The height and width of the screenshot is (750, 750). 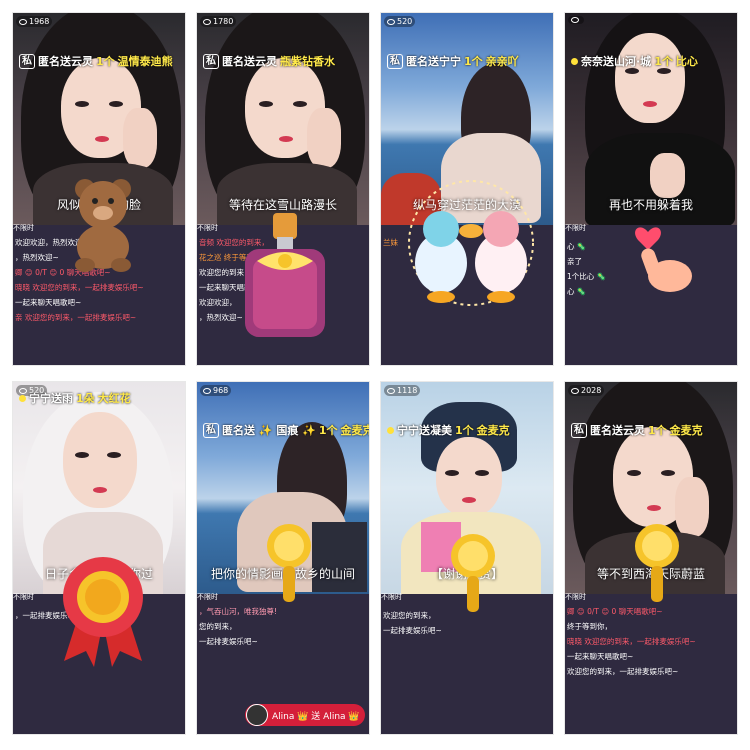 I want to click on avatar, so click(x=257, y=715).